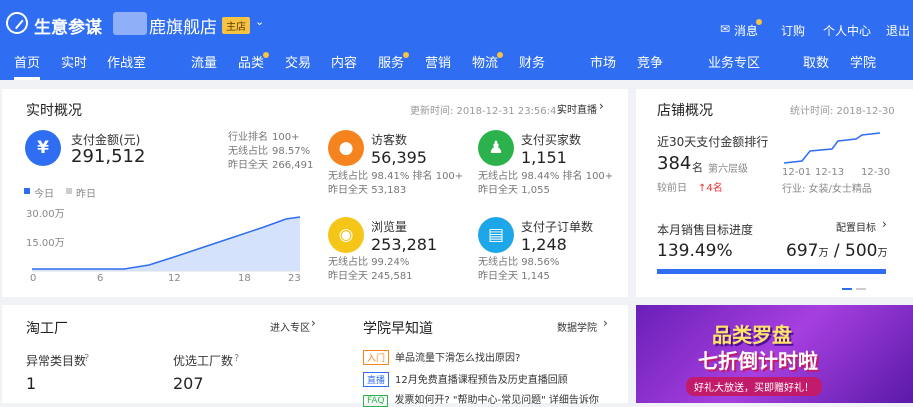 This screenshot has height=407, width=913. What do you see at coordinates (441, 357) in the screenshot?
I see `academy-item: 入门 单品流量下滑怎么找出原因?` at bounding box center [441, 357].